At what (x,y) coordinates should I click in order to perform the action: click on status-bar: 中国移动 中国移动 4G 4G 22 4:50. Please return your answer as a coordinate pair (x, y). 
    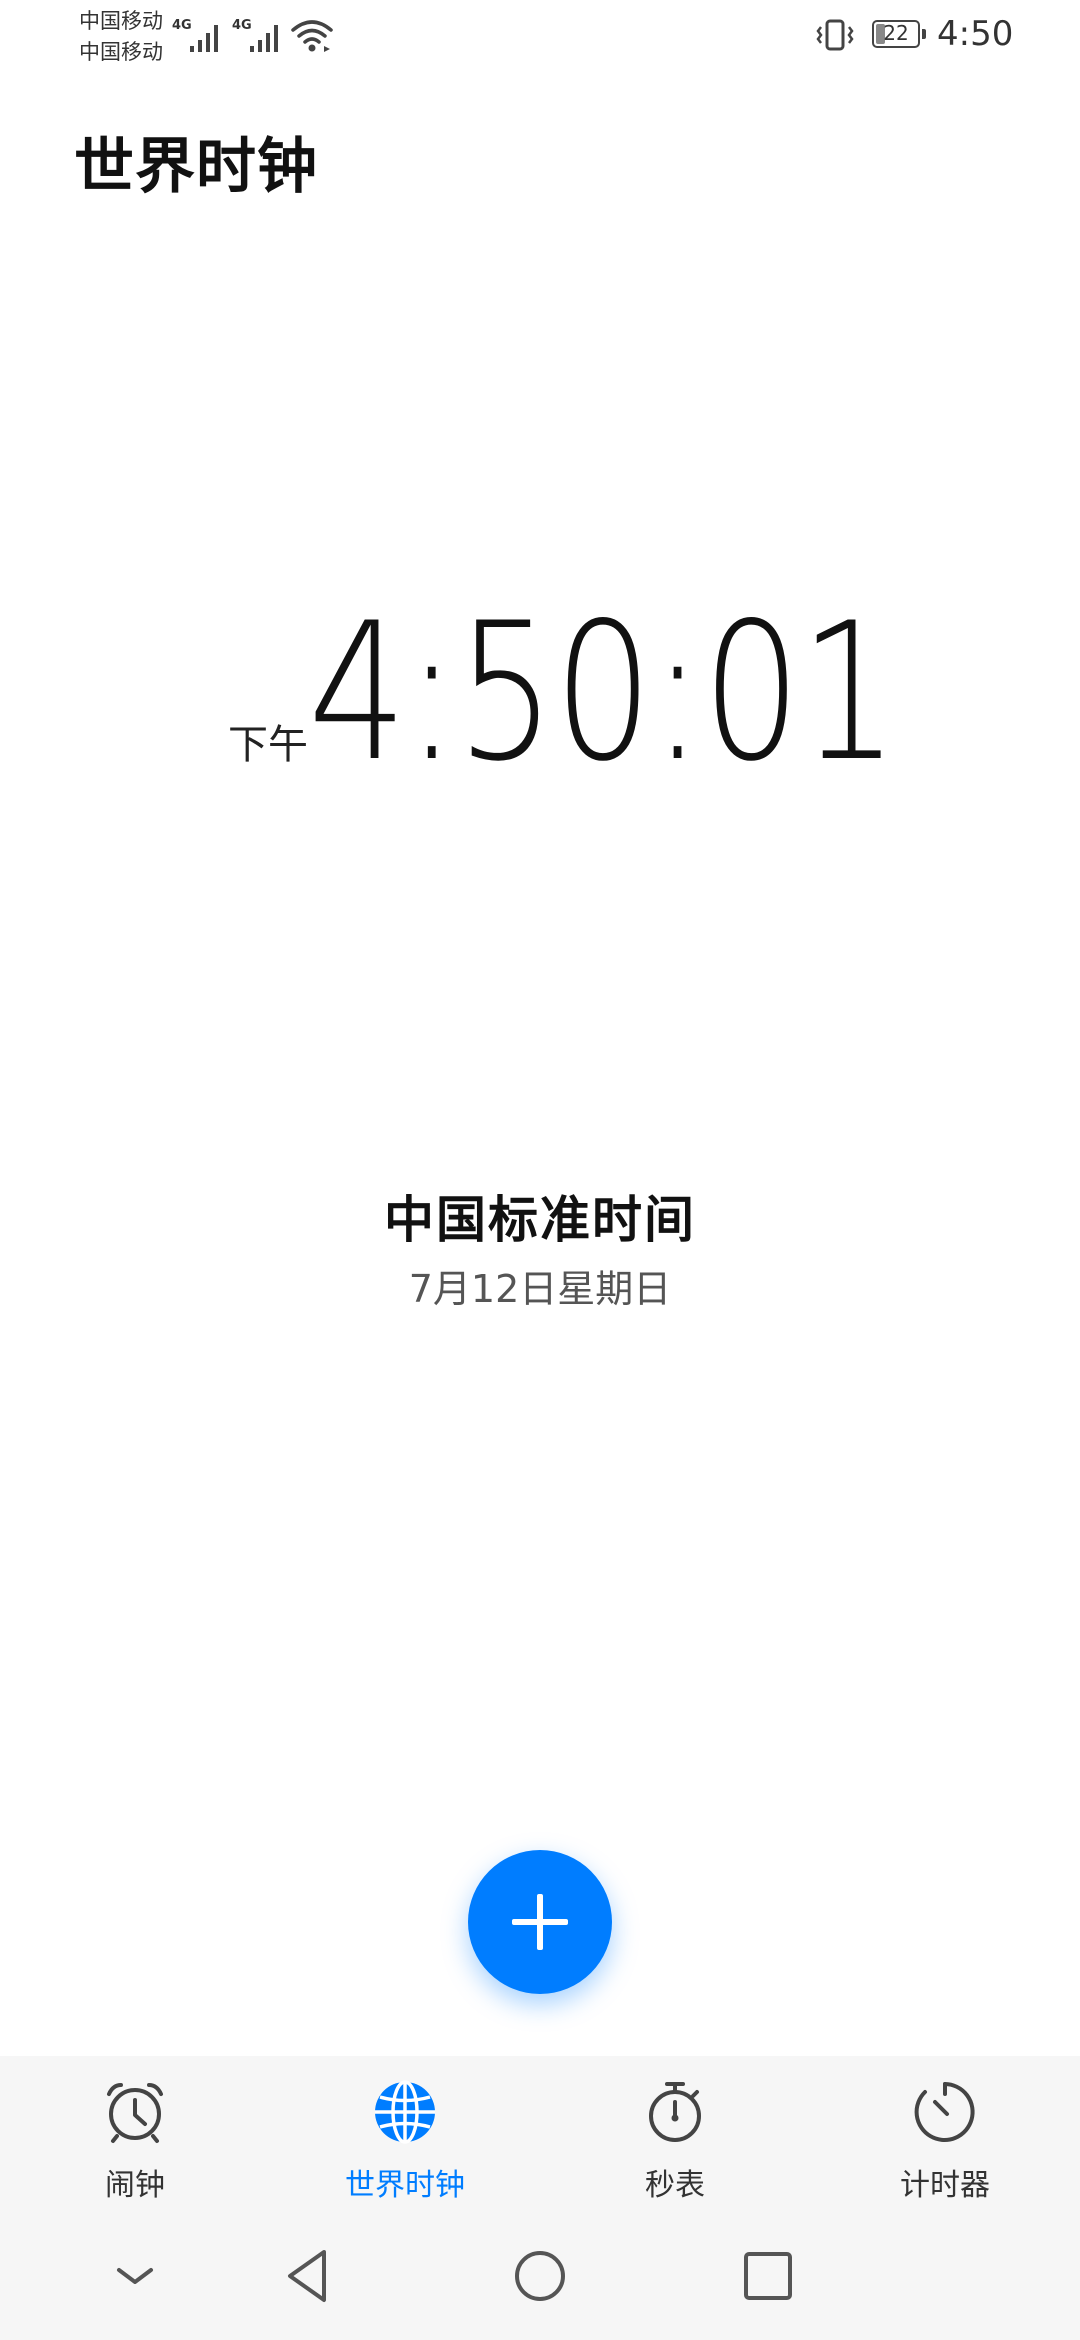
    Looking at the image, I should click on (540, 36).